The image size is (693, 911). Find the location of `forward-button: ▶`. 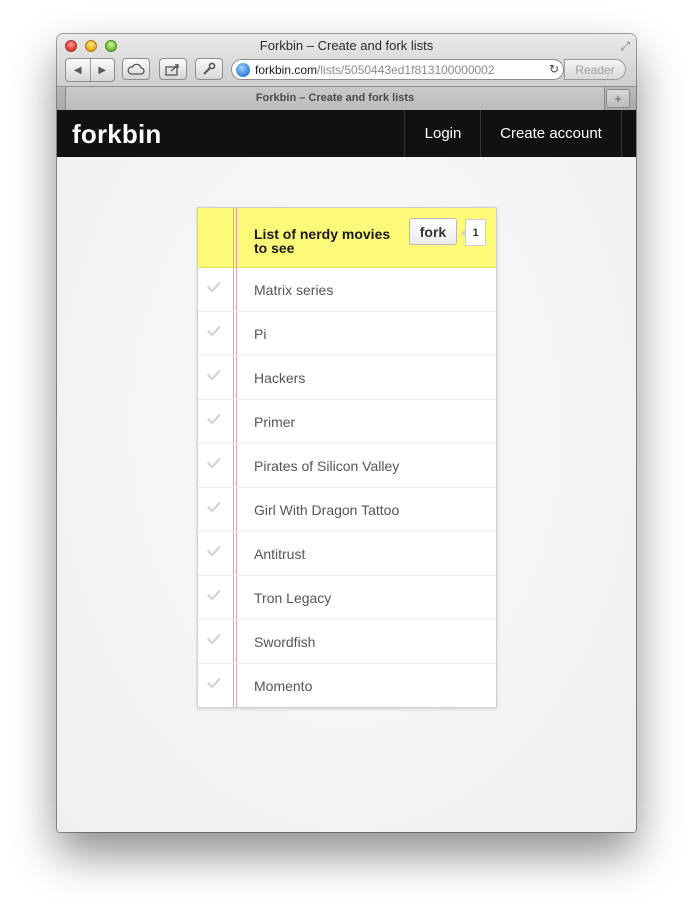

forward-button: ▶ is located at coordinates (102, 70).